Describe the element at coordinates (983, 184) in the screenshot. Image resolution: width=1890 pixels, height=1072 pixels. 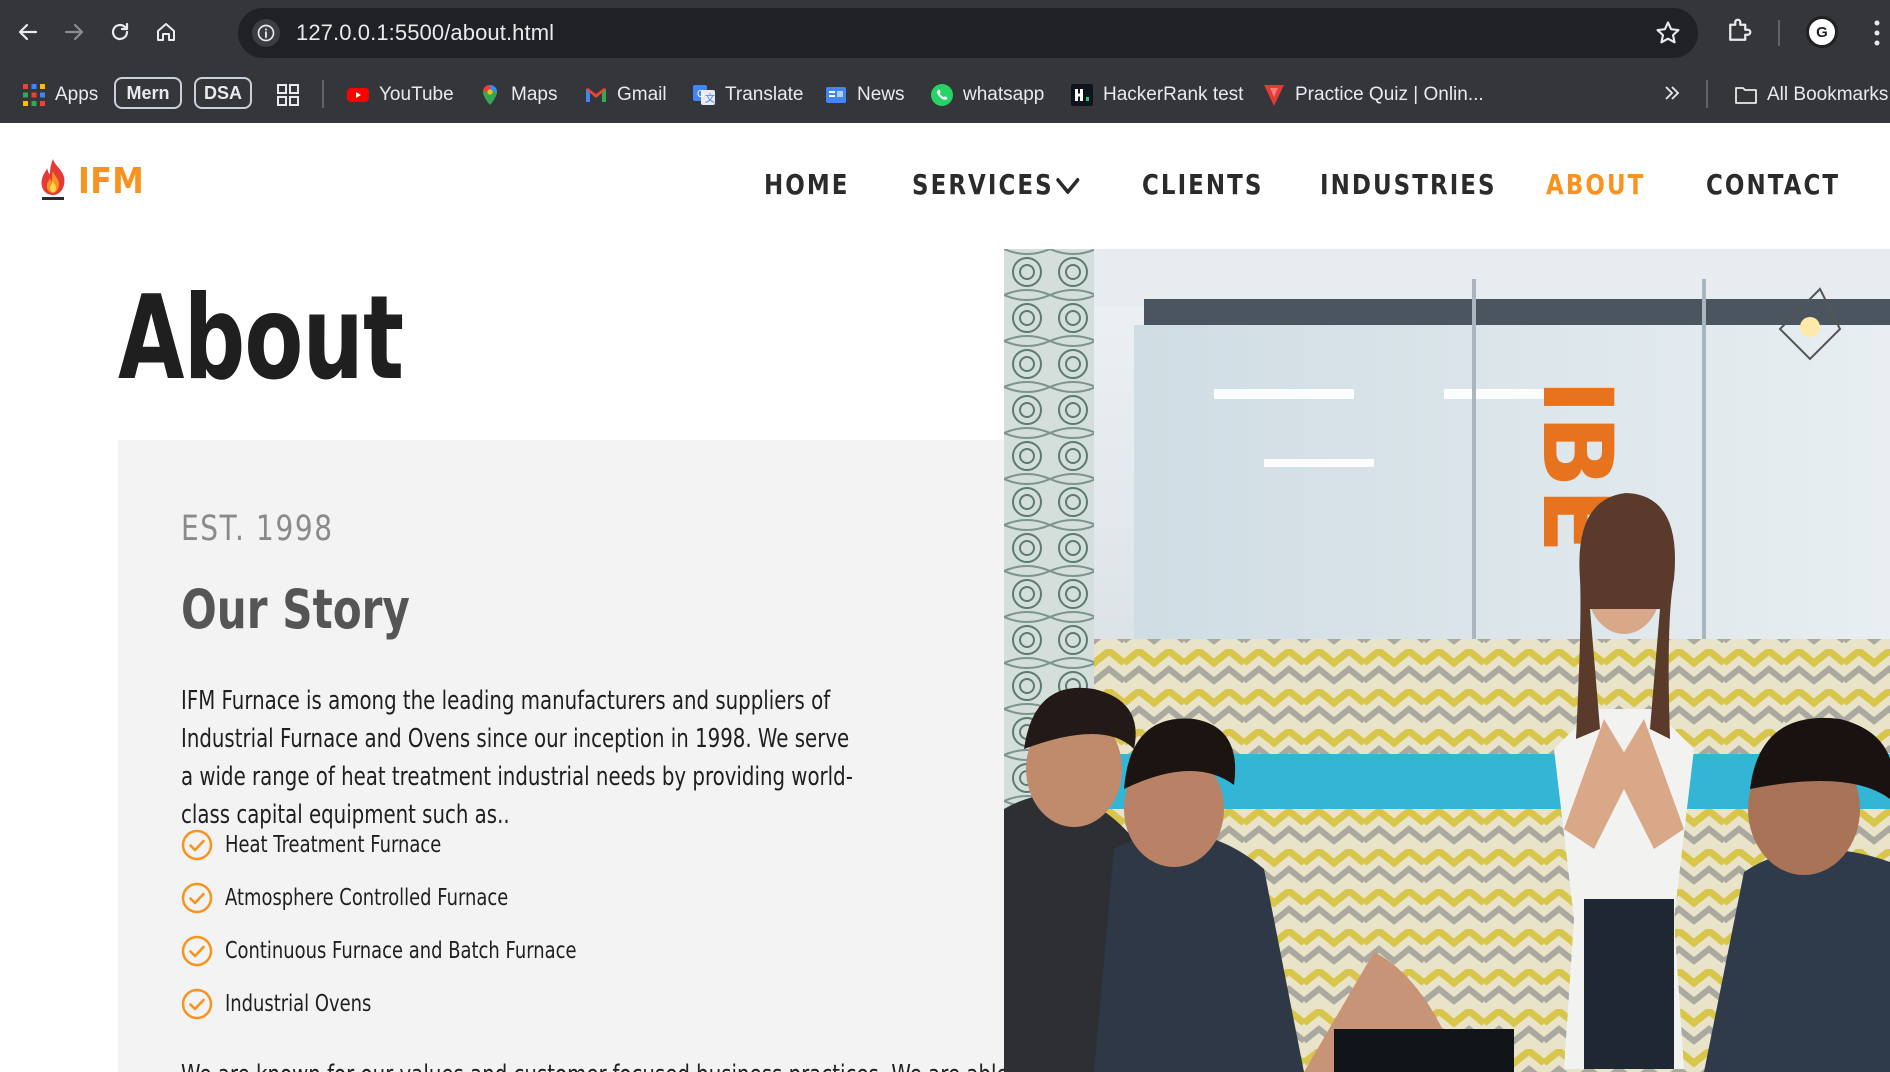
I see `nav-services-label: SERVICES` at that location.